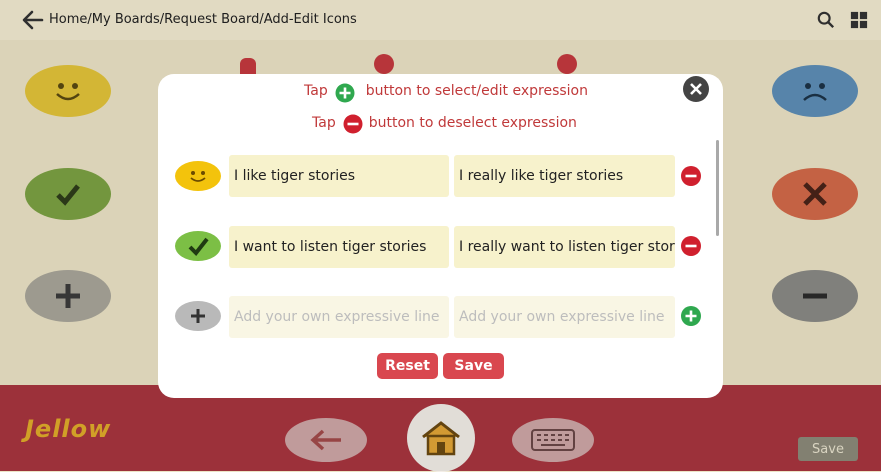  Describe the element at coordinates (324, 123) in the screenshot. I see `hint-remove-prefix: Tap` at that location.